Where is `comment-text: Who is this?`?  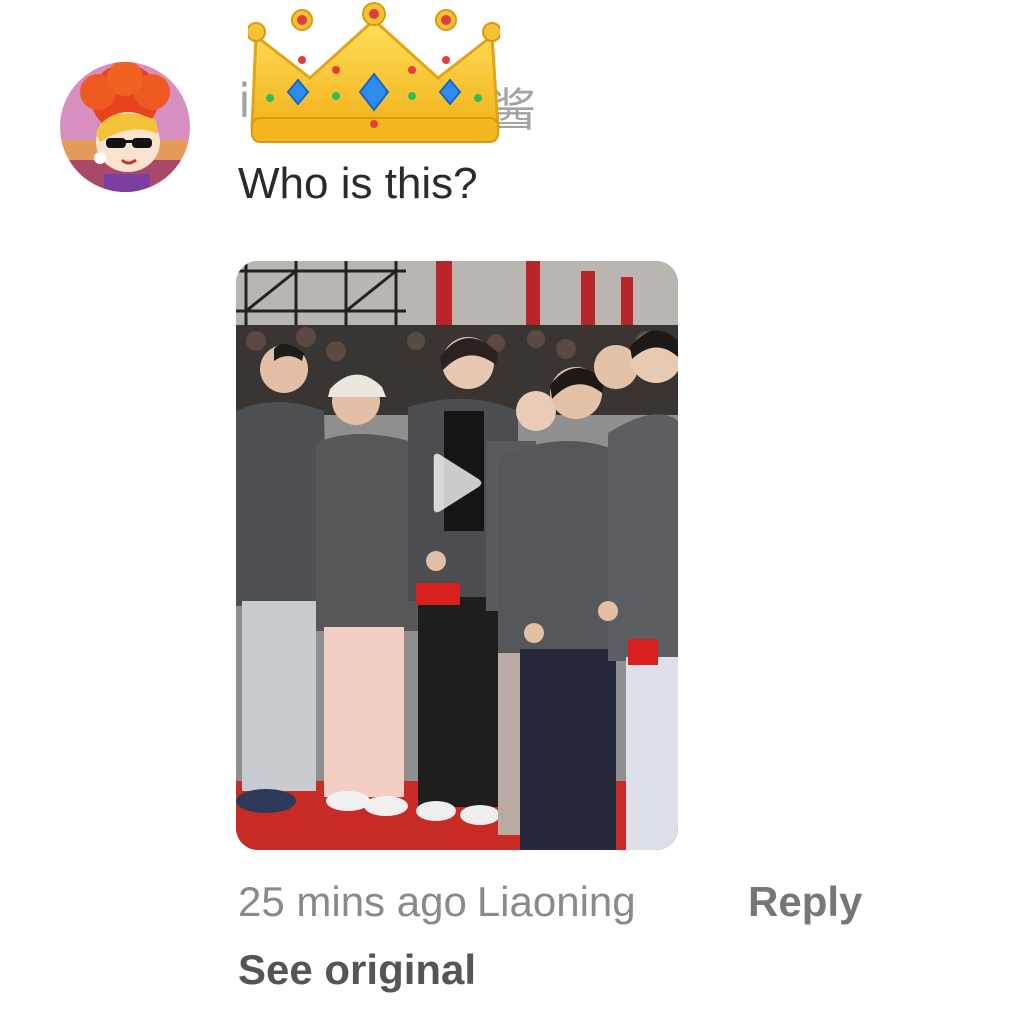 comment-text: Who is this? is located at coordinates (358, 183).